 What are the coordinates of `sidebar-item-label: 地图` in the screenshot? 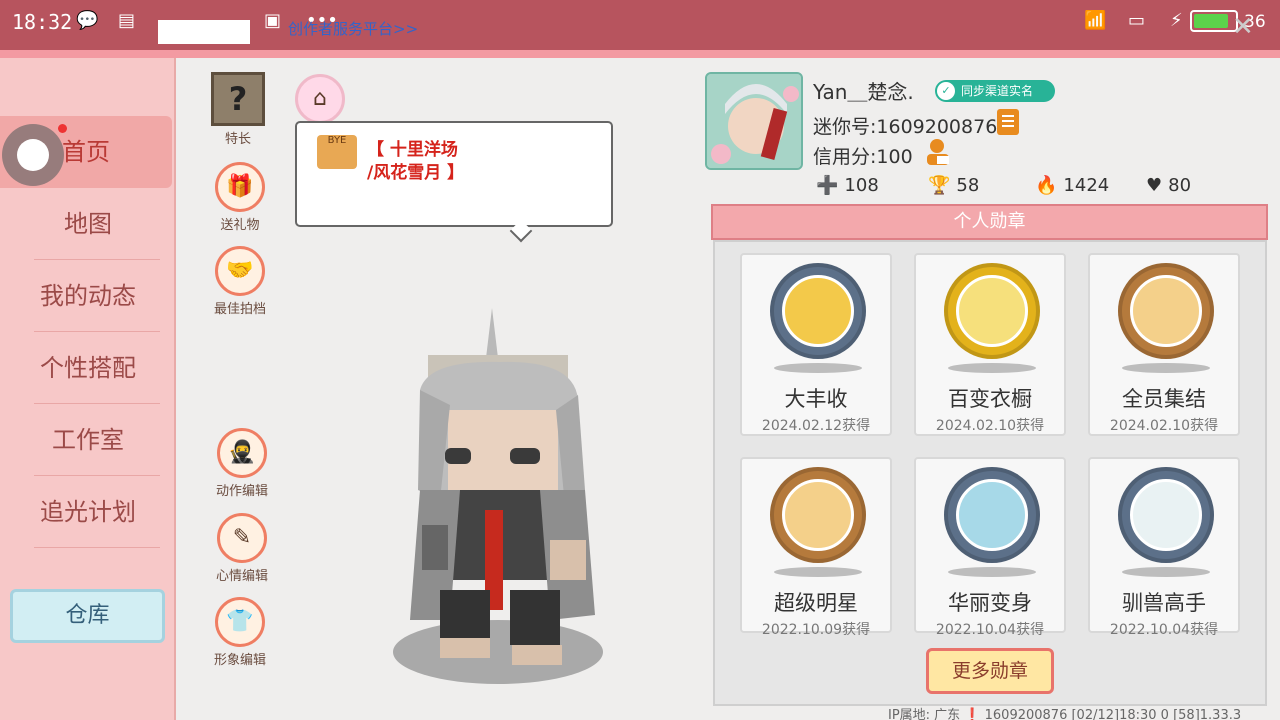 It's located at (88, 224).